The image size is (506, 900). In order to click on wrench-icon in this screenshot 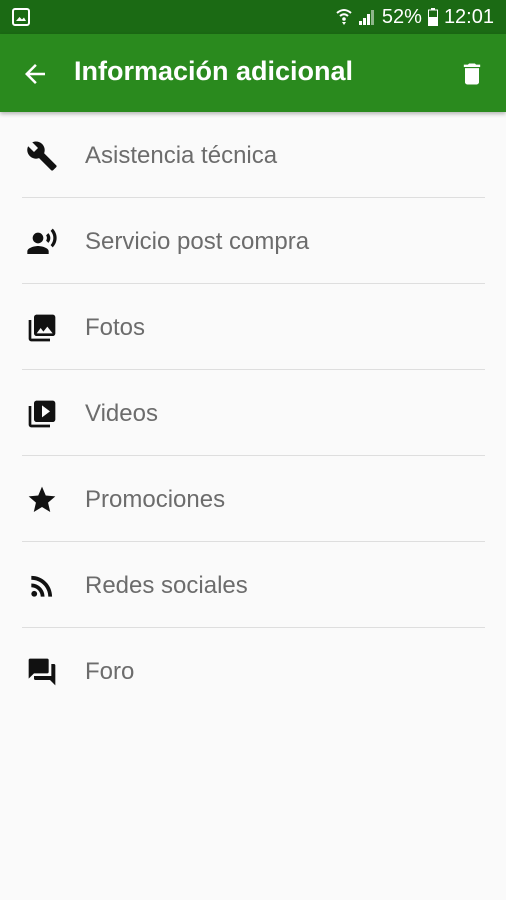, I will do `click(42, 156)`.